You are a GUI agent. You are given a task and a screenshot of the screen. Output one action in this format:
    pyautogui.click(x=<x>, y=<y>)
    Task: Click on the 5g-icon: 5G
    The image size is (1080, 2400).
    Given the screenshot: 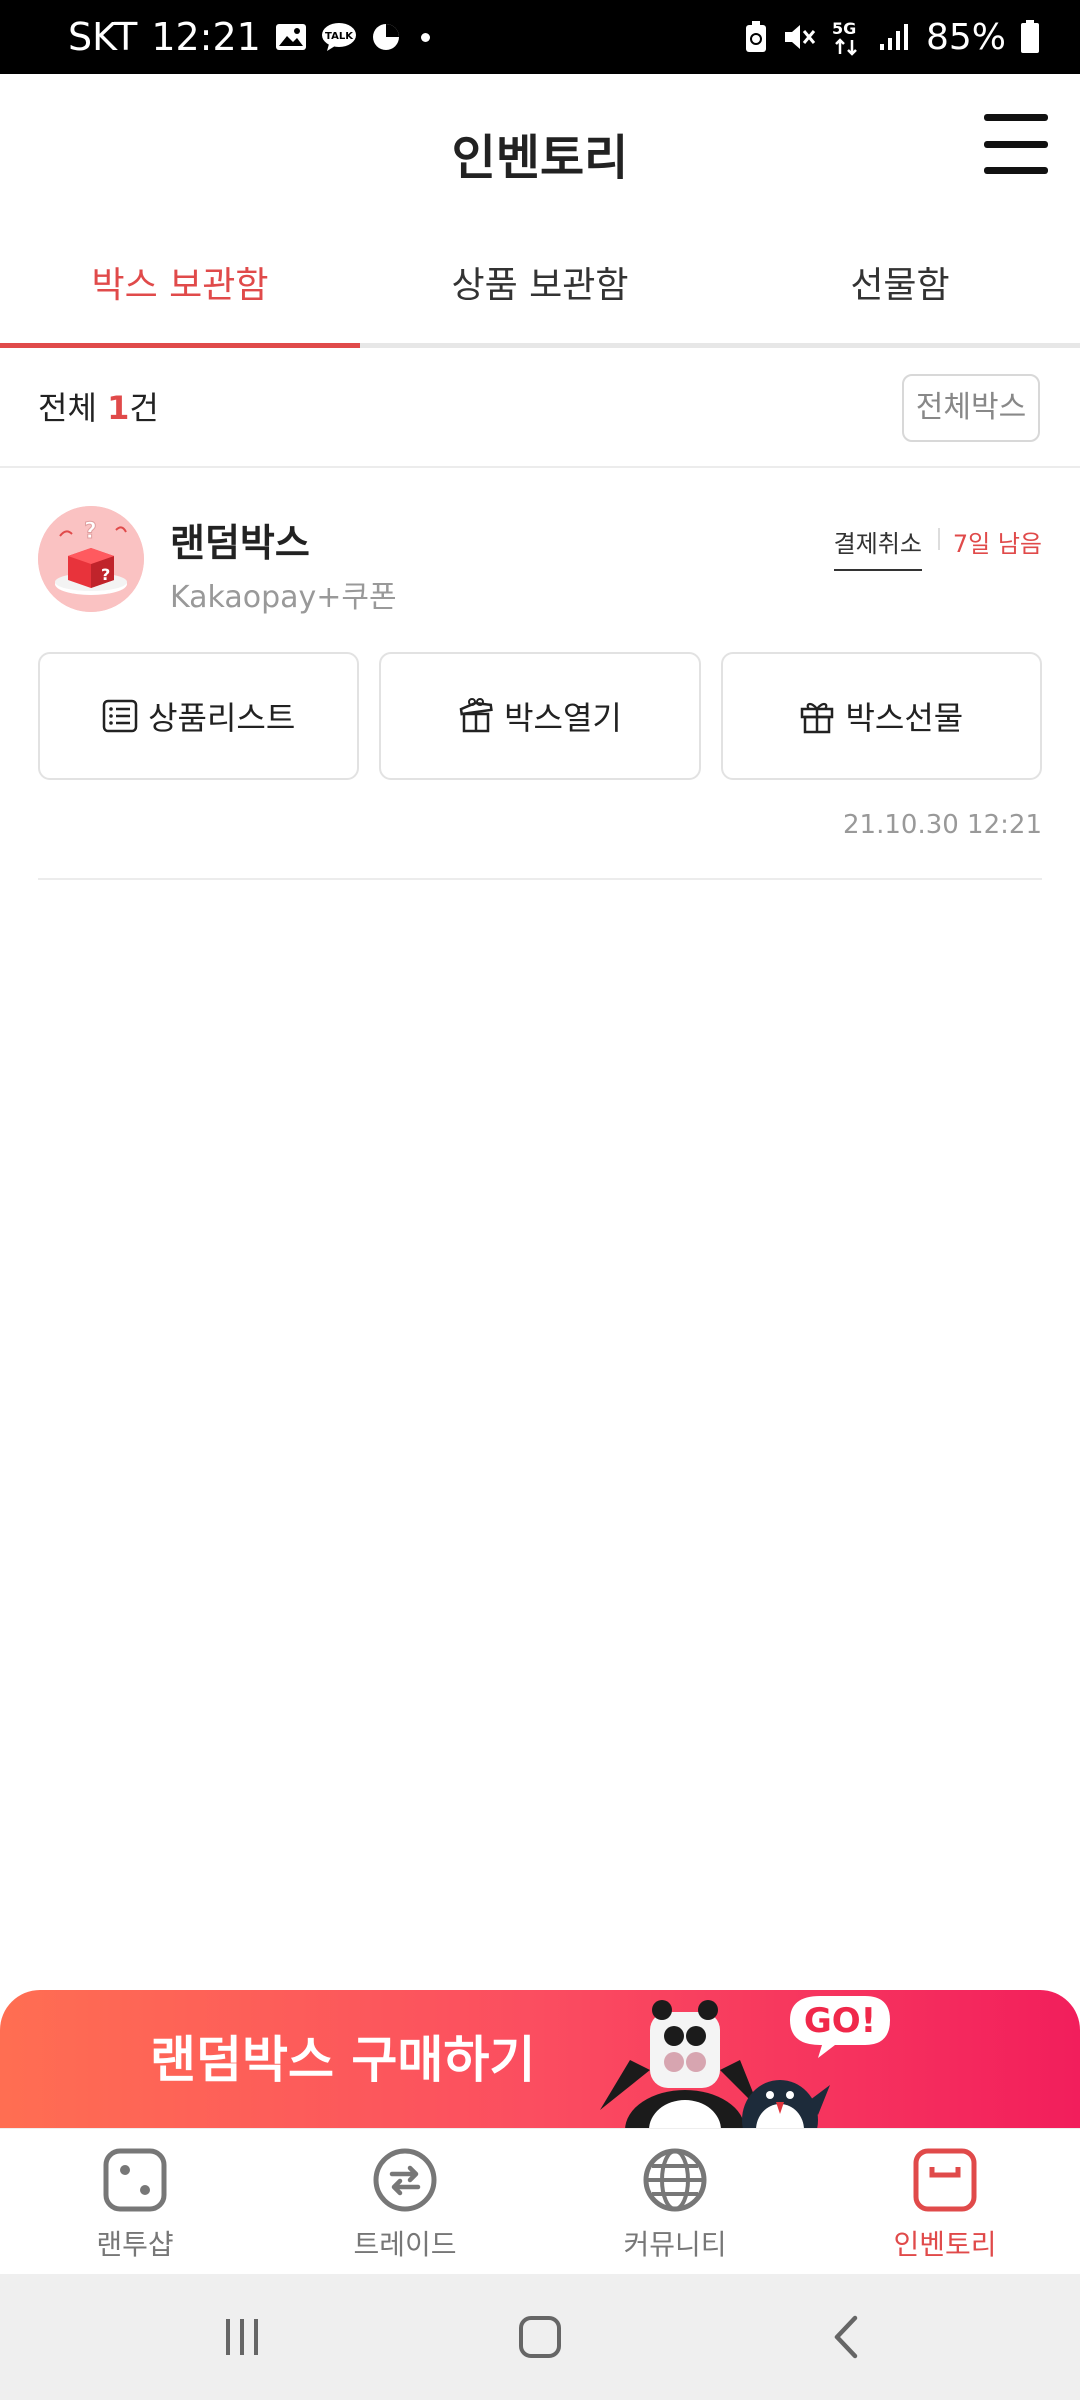 What is the action you would take?
    pyautogui.click(x=847, y=37)
    